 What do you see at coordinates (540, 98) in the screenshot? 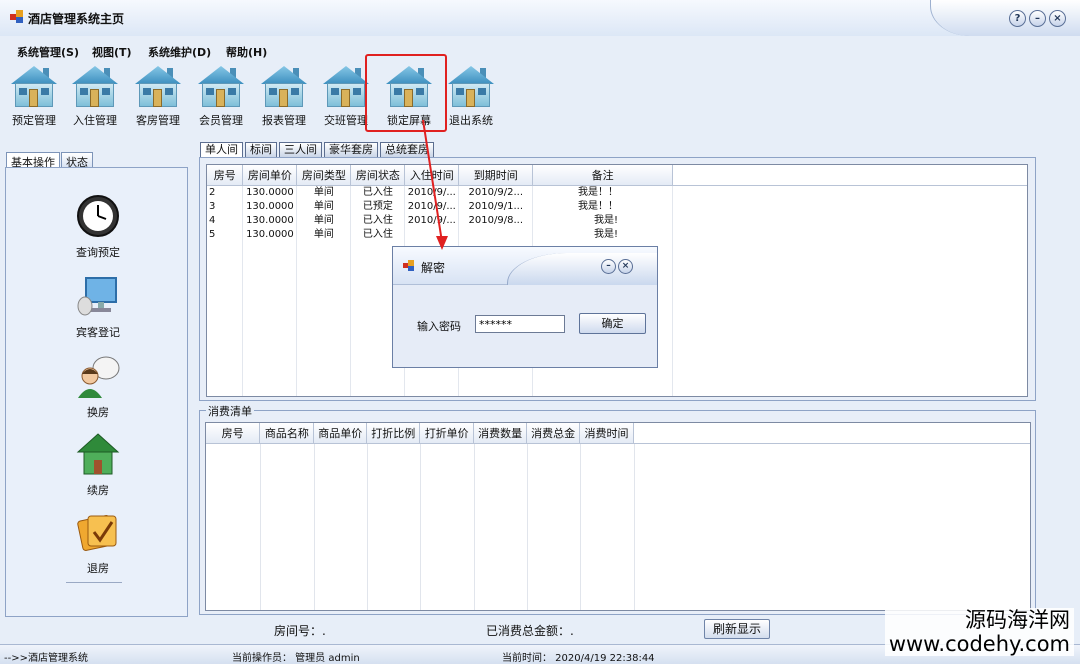
I see `toolbar: 预定管理 入住管理 客房管理 会员管理 报表管理 交班管理 锁定屏幕 退出系统` at bounding box center [540, 98].